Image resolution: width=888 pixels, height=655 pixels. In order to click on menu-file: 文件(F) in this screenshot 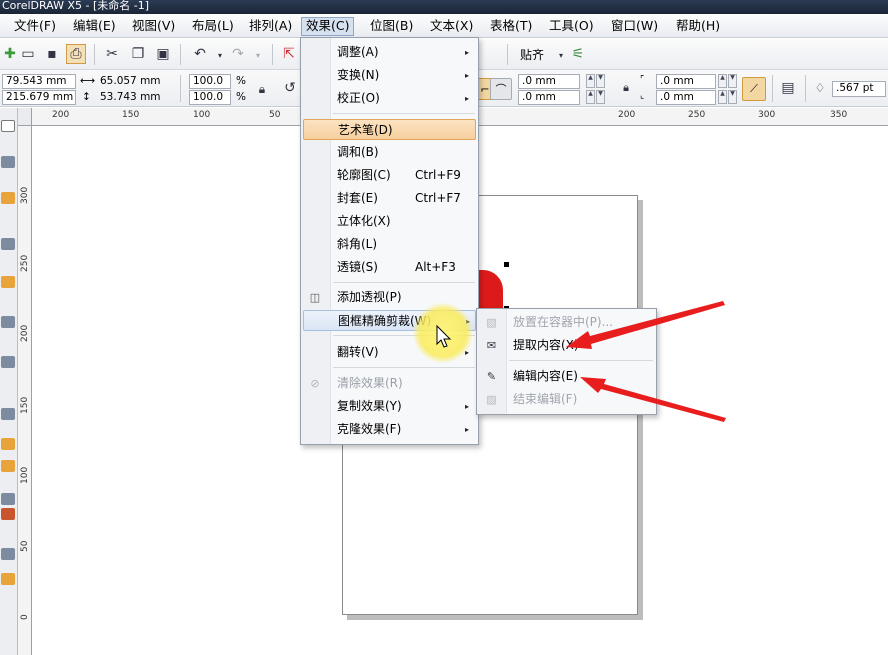, I will do `click(35, 26)`.